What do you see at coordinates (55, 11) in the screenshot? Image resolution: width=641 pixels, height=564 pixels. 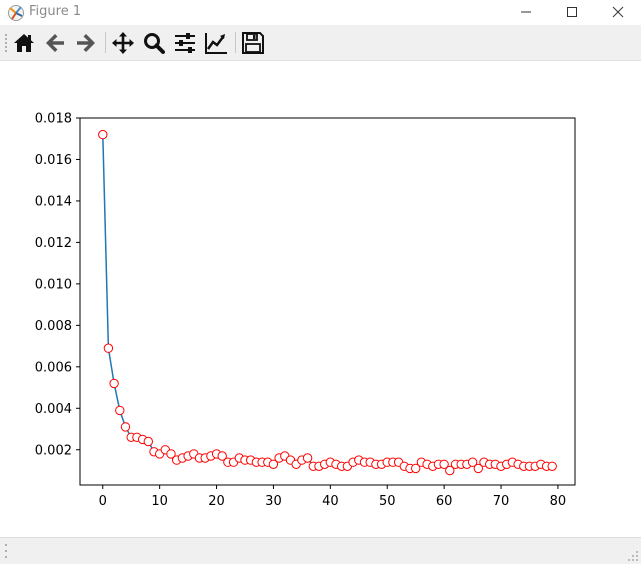 I see `window-title: Figure 1` at bounding box center [55, 11].